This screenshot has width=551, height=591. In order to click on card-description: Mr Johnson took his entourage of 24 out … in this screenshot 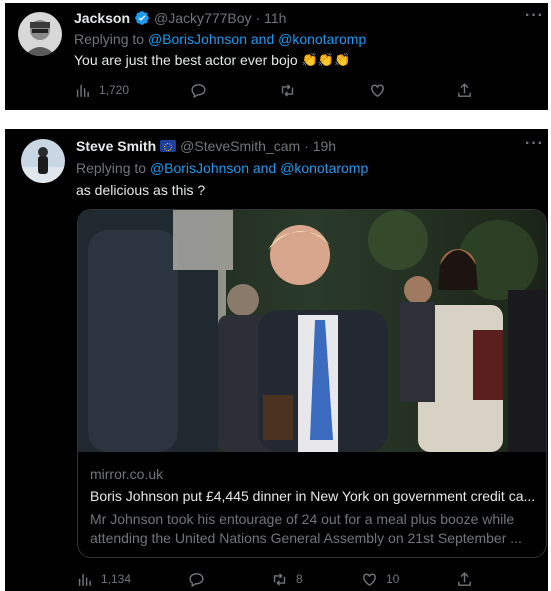, I will do `click(314, 529)`.